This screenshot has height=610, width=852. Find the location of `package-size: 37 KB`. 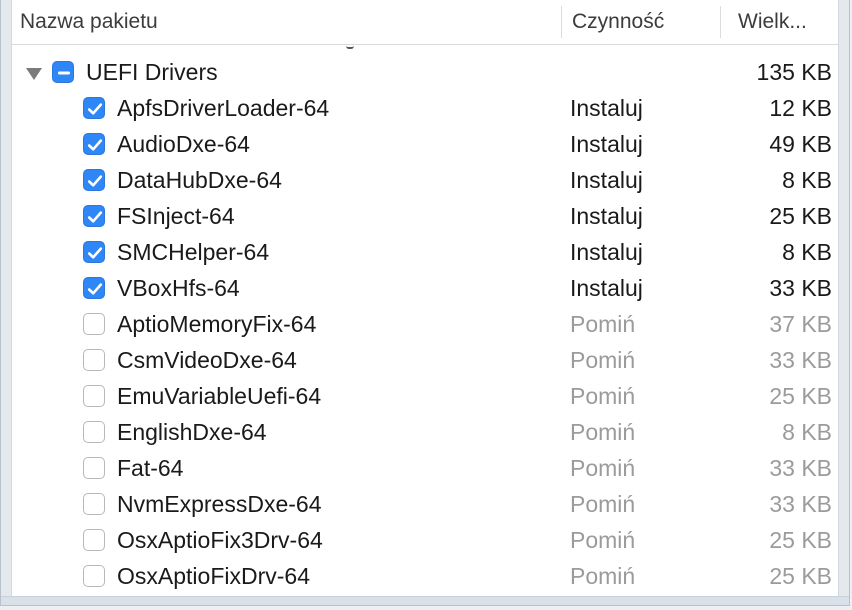

package-size: 37 KB is located at coordinates (800, 324).